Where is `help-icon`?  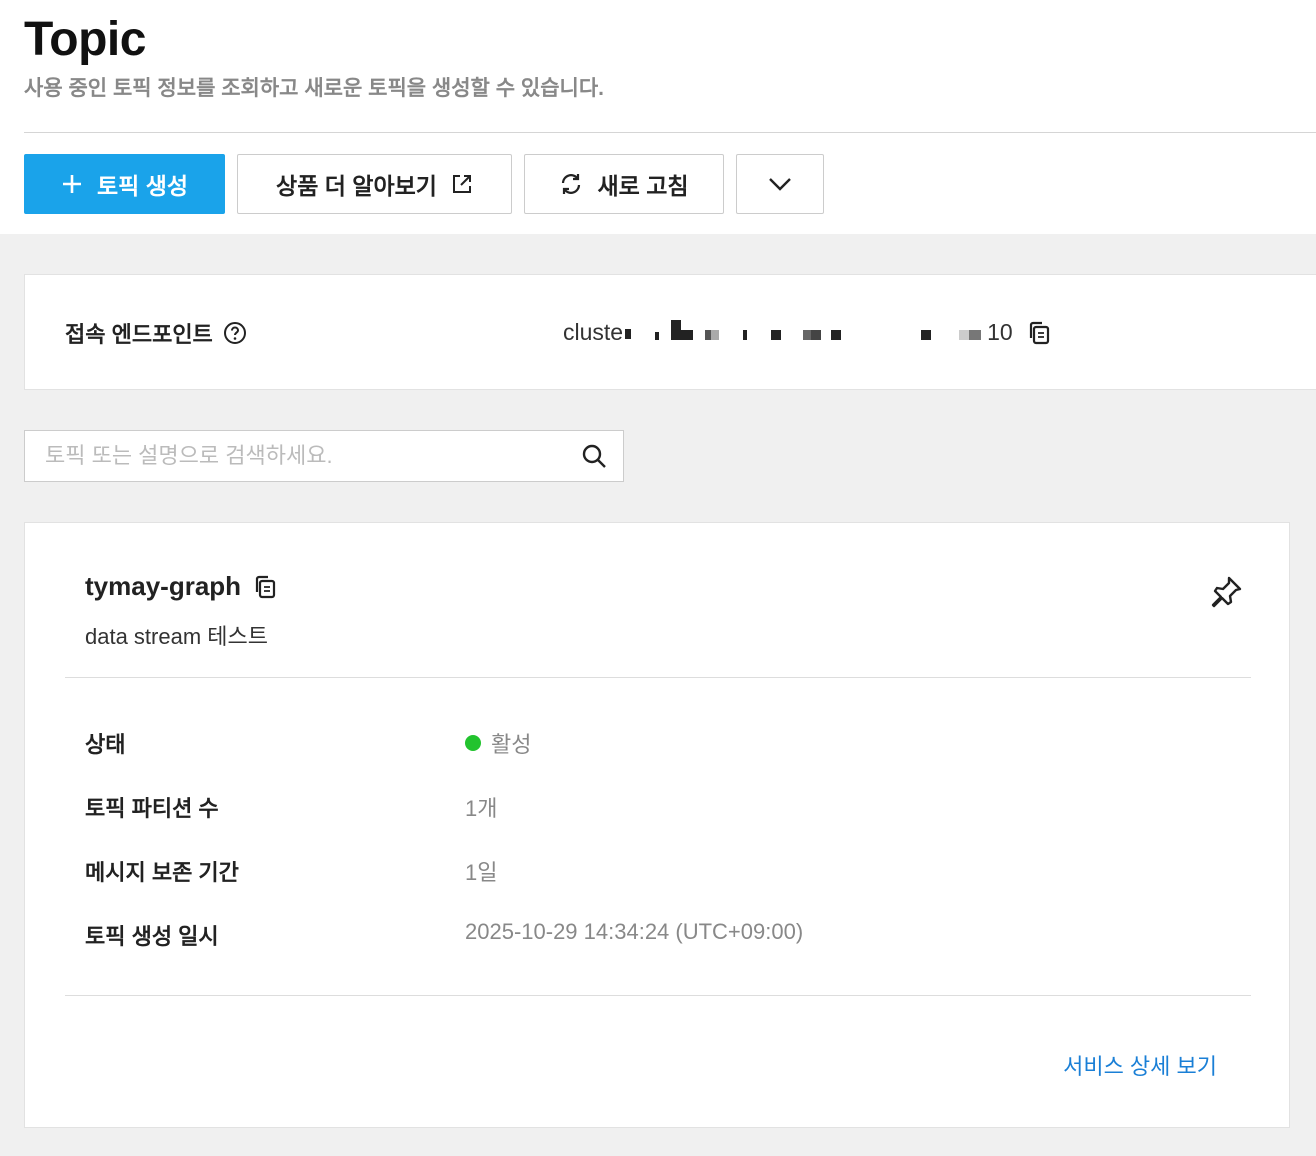 help-icon is located at coordinates (235, 333).